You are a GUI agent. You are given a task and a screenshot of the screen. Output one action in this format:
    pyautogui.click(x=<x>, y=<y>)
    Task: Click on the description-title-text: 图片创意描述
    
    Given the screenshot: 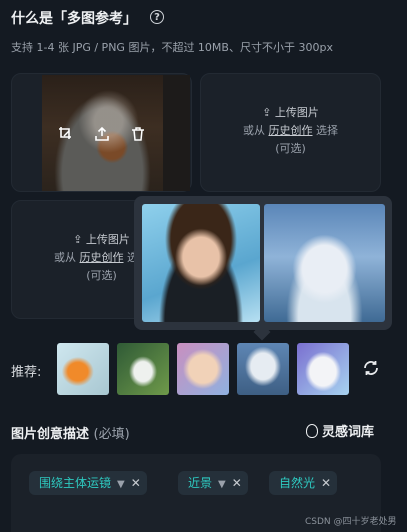 What is the action you would take?
    pyautogui.click(x=50, y=434)
    